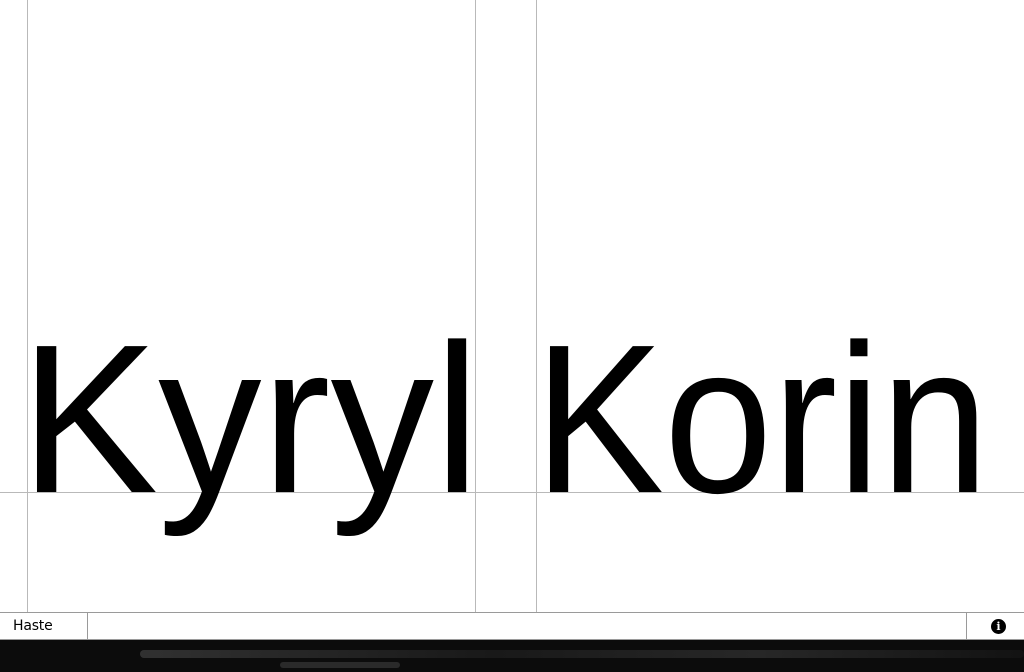 The width and height of the screenshot is (1024, 672). What do you see at coordinates (340, 665) in the screenshot?
I see `media-streak-secondary` at bounding box center [340, 665].